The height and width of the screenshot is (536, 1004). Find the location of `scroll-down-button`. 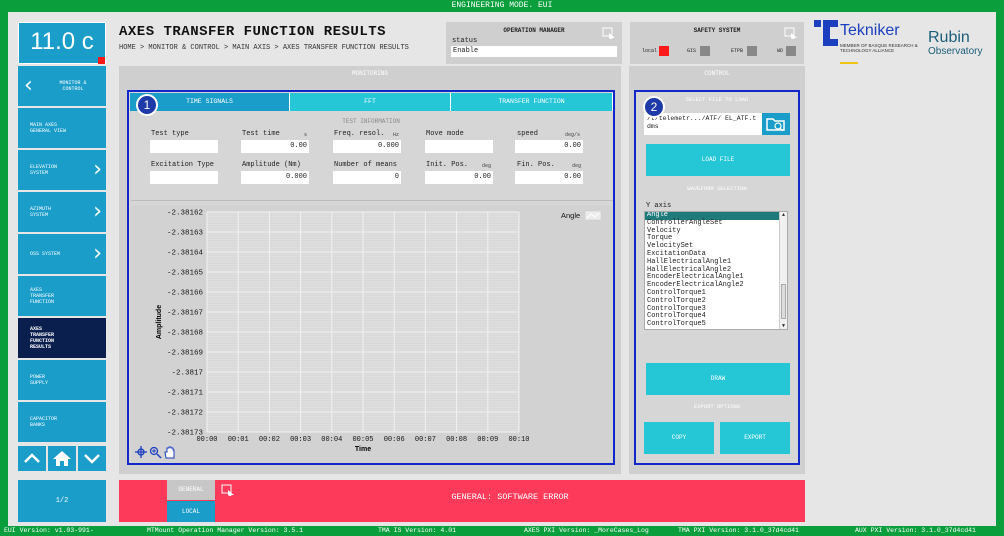

scroll-down-button is located at coordinates (92, 458).